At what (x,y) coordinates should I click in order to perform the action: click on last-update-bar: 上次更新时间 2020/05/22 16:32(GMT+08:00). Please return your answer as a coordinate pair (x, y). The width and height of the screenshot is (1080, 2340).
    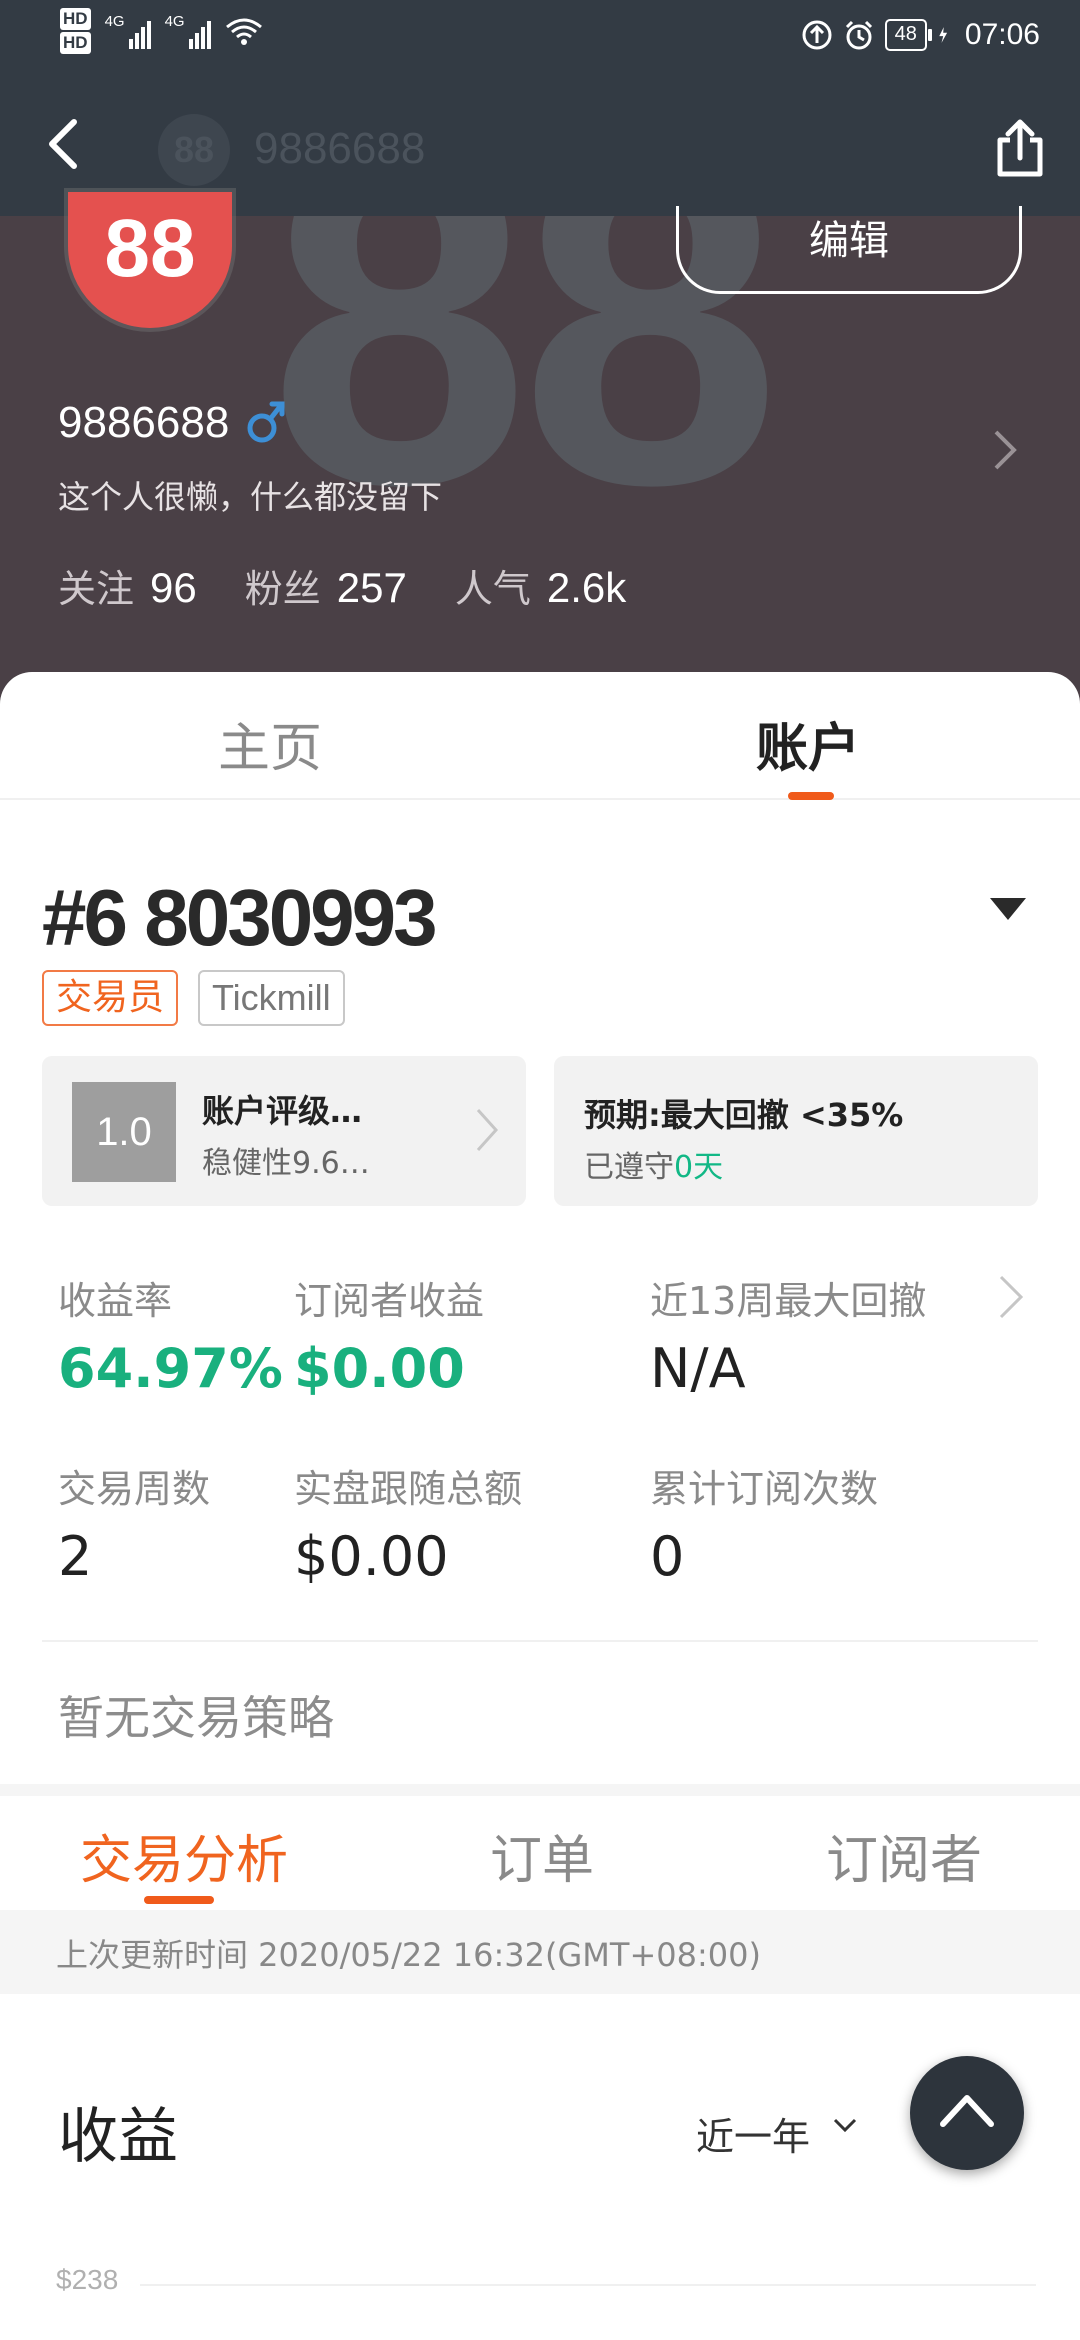
    Looking at the image, I should click on (540, 1952).